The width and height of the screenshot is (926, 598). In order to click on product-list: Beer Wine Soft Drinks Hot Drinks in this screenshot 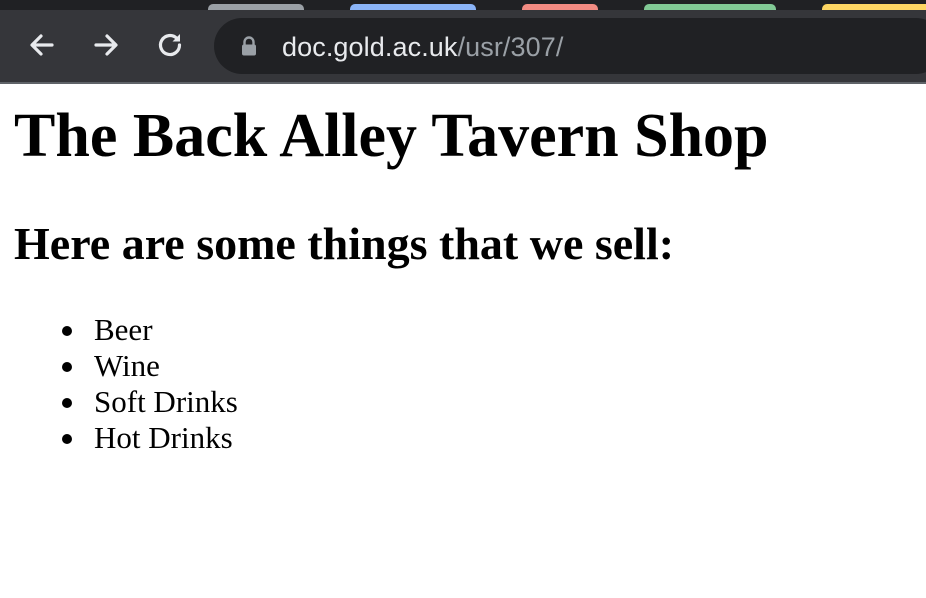, I will do `click(119, 384)`.